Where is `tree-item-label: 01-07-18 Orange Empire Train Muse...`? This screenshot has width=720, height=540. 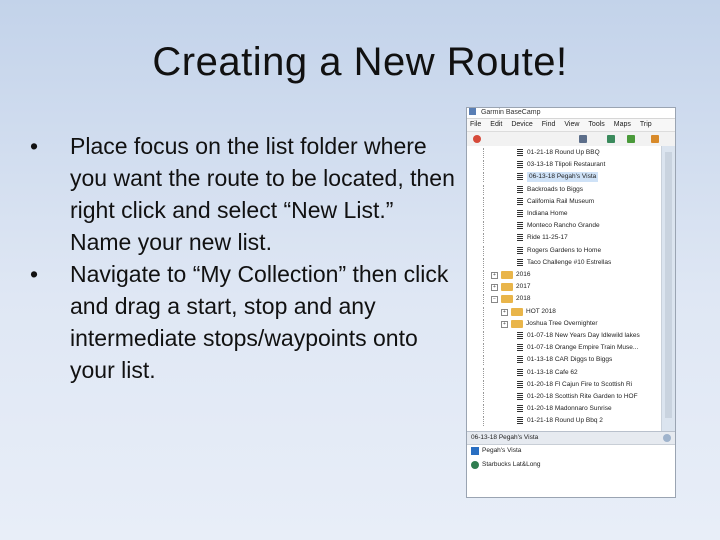
tree-item-label: 01-07-18 Orange Empire Train Muse... is located at coordinates (583, 348).